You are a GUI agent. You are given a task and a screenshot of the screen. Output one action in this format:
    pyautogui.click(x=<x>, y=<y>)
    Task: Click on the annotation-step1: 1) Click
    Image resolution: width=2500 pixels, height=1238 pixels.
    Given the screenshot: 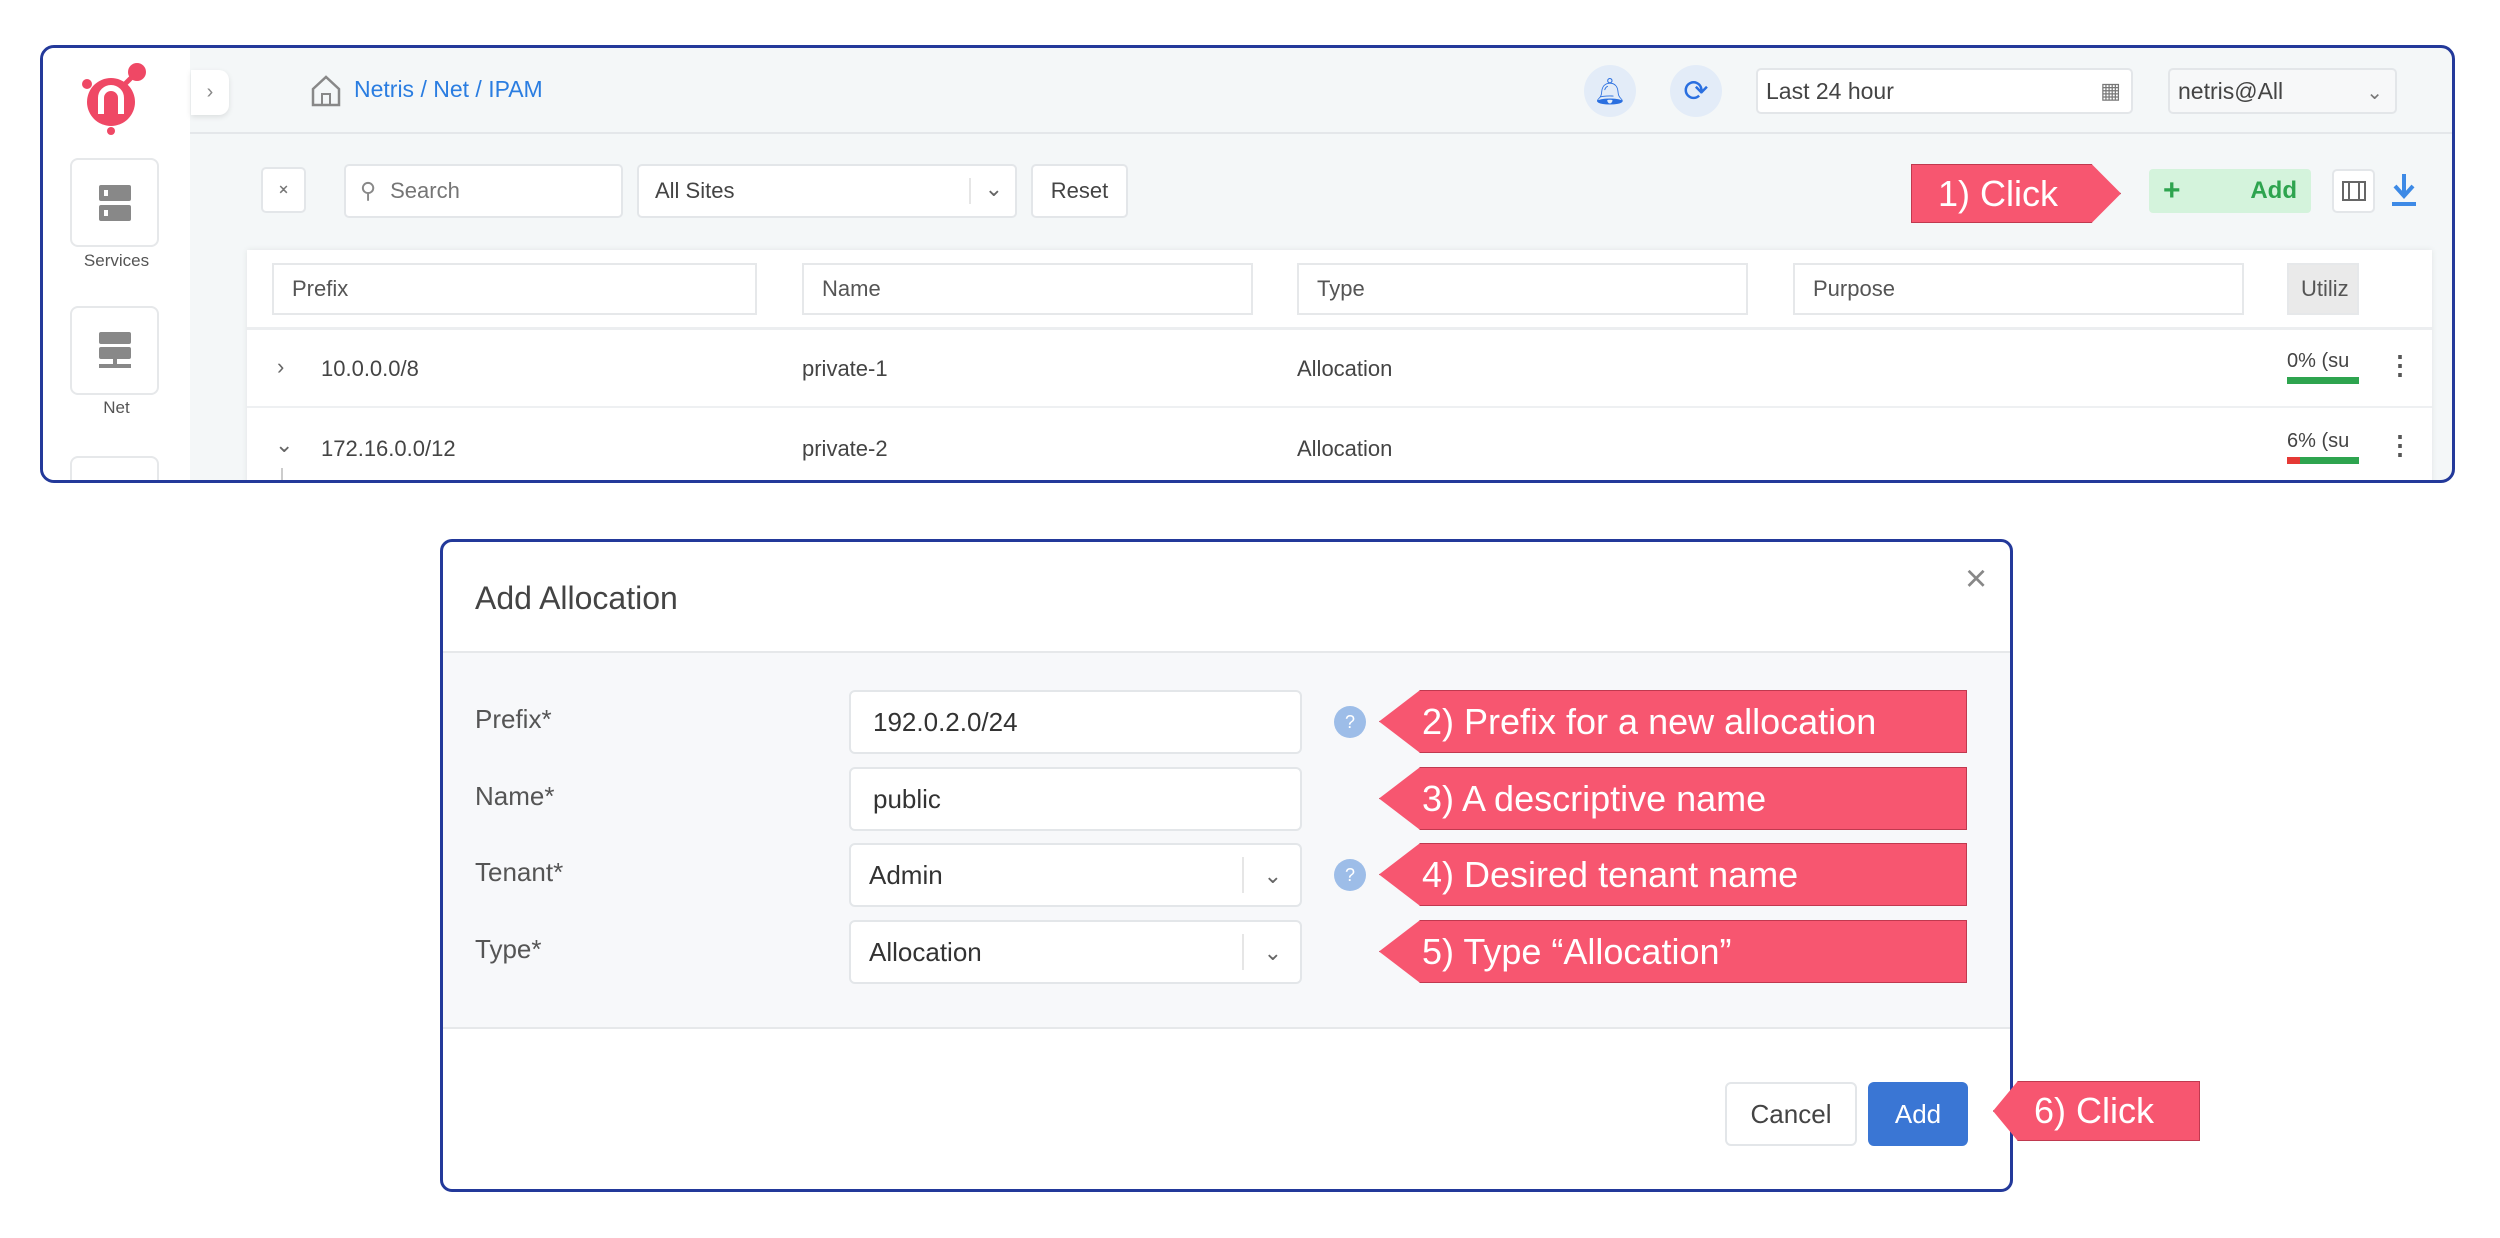 What is the action you would take?
    pyautogui.click(x=2016, y=193)
    